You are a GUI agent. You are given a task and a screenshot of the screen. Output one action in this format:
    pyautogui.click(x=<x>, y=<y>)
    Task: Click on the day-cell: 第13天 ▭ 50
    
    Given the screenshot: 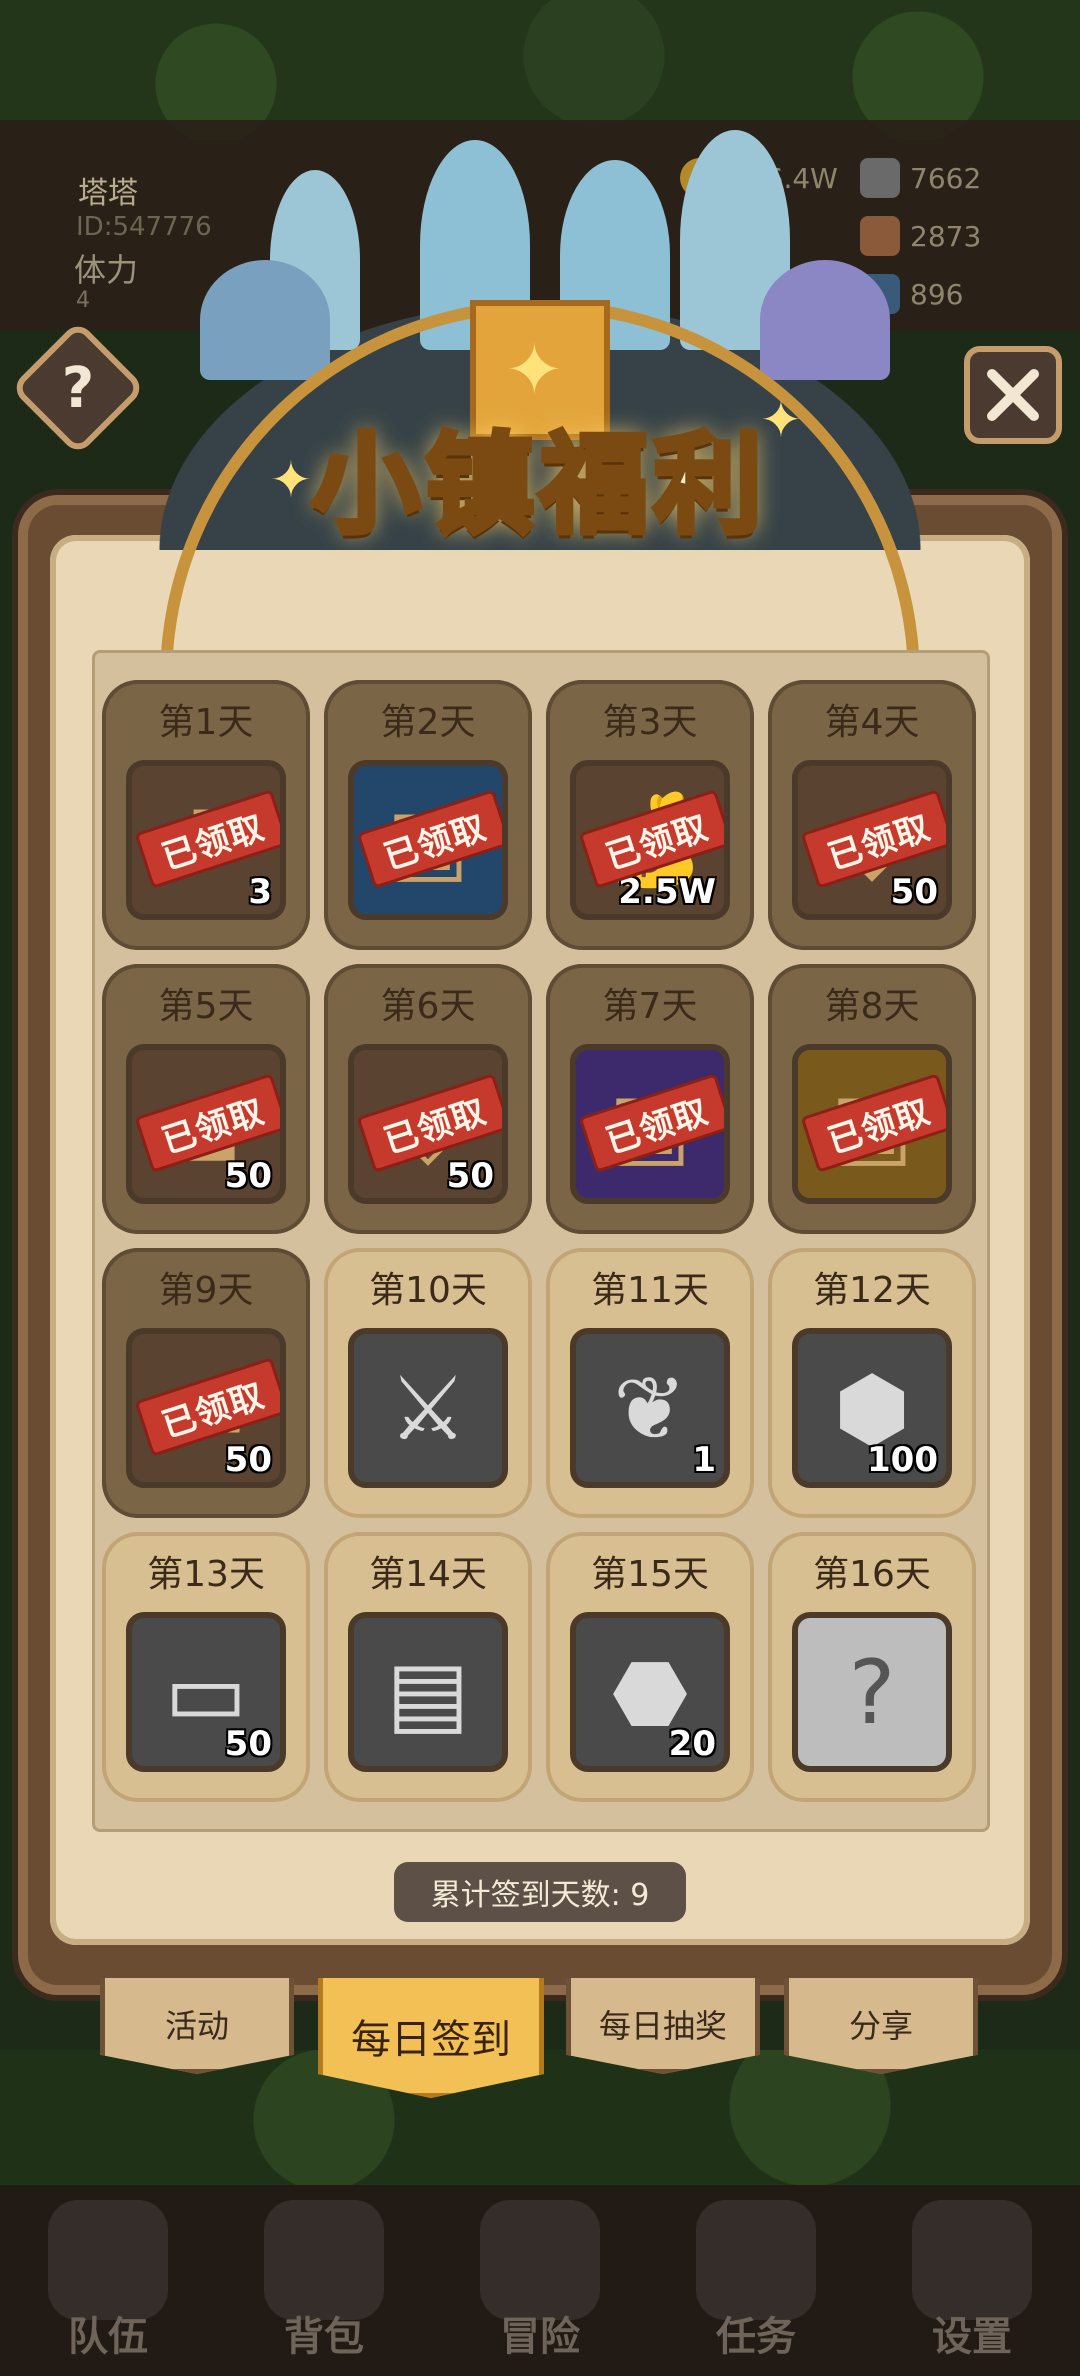 What is the action you would take?
    pyautogui.click(x=206, y=1667)
    